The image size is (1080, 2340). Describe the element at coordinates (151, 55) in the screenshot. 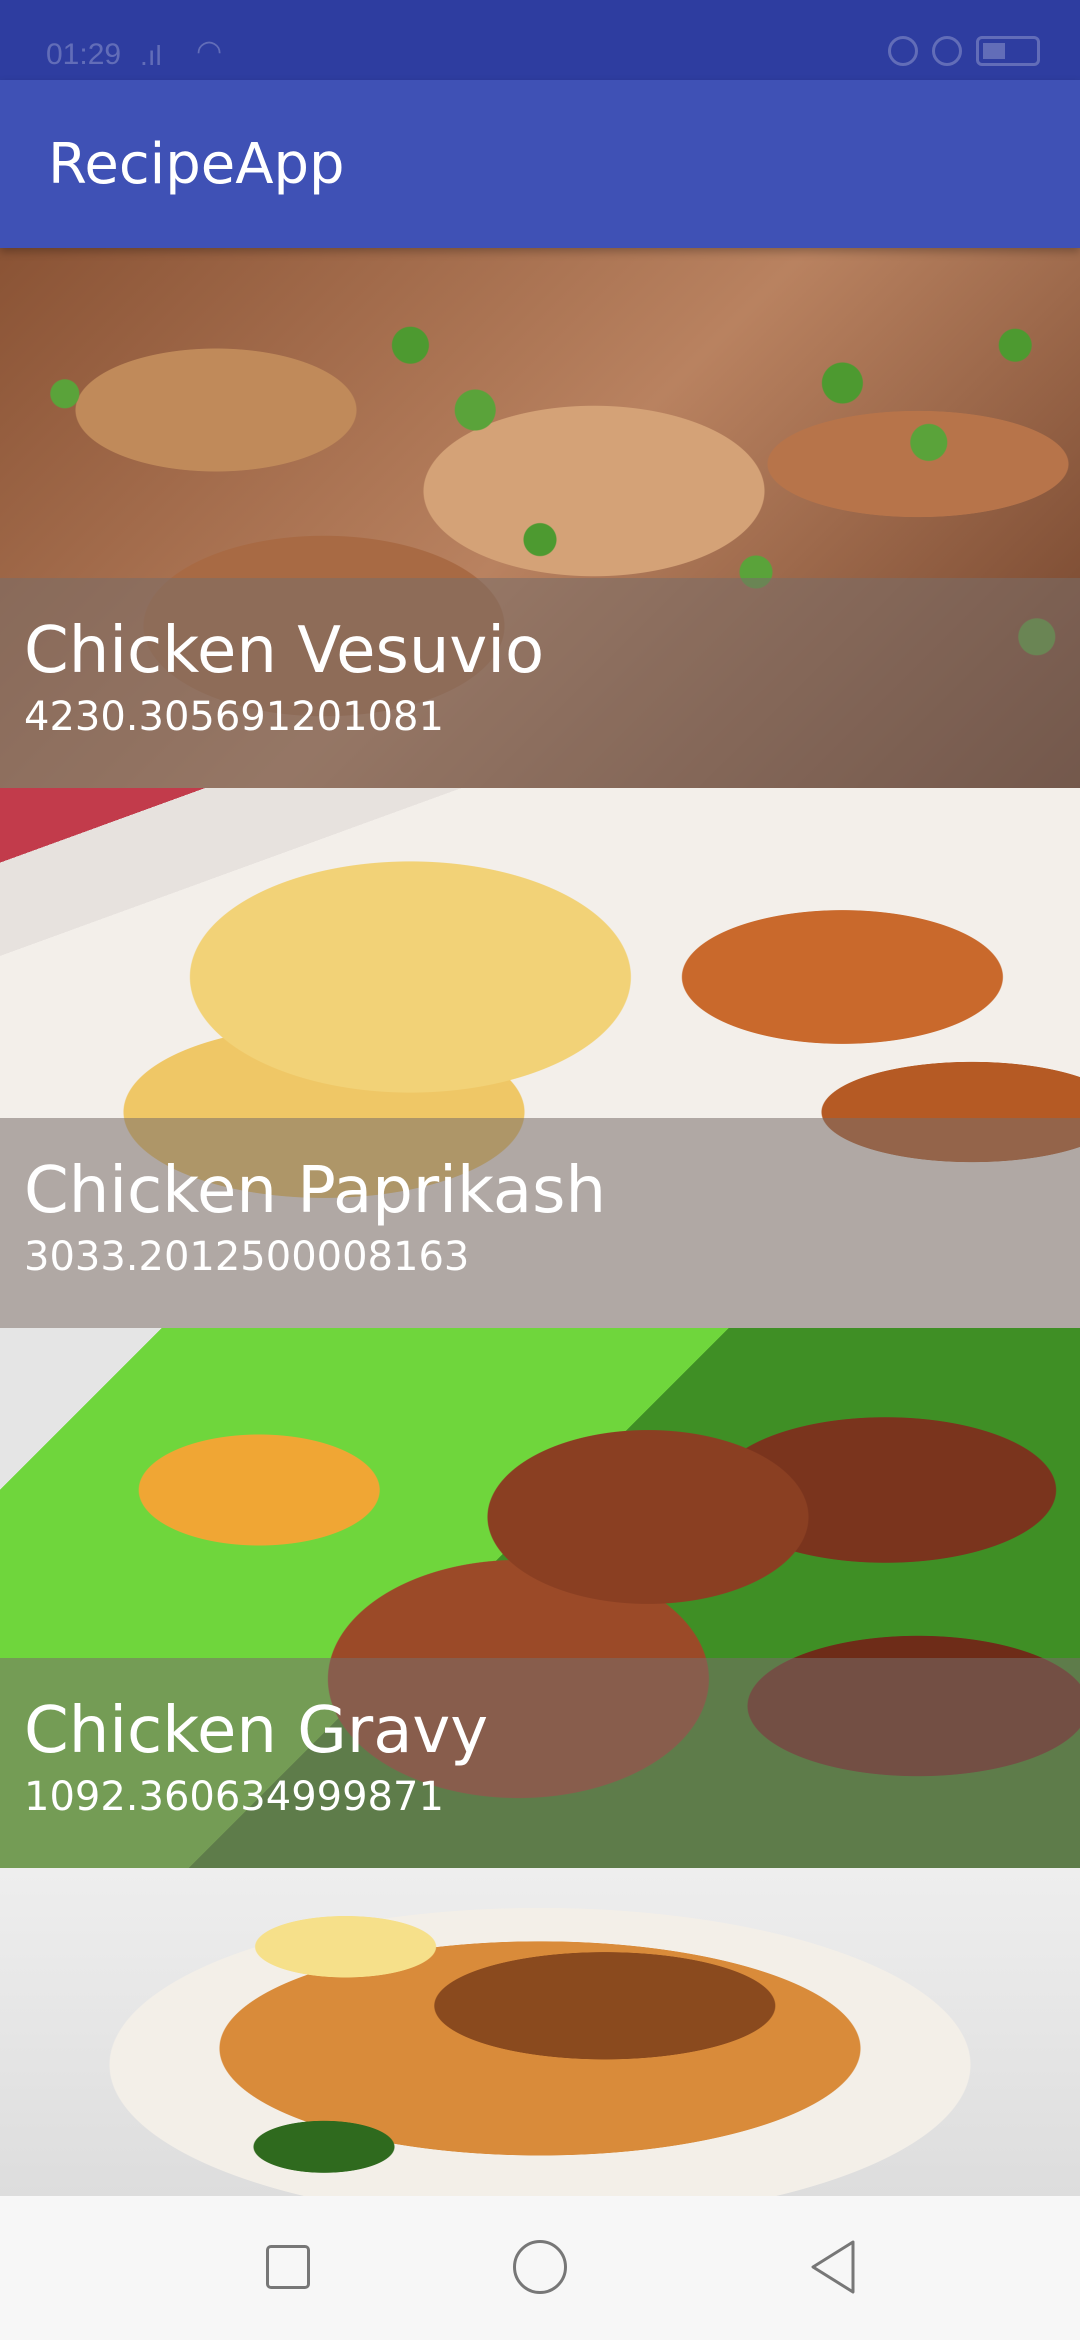

I see `signal-icon: .ıl` at that location.